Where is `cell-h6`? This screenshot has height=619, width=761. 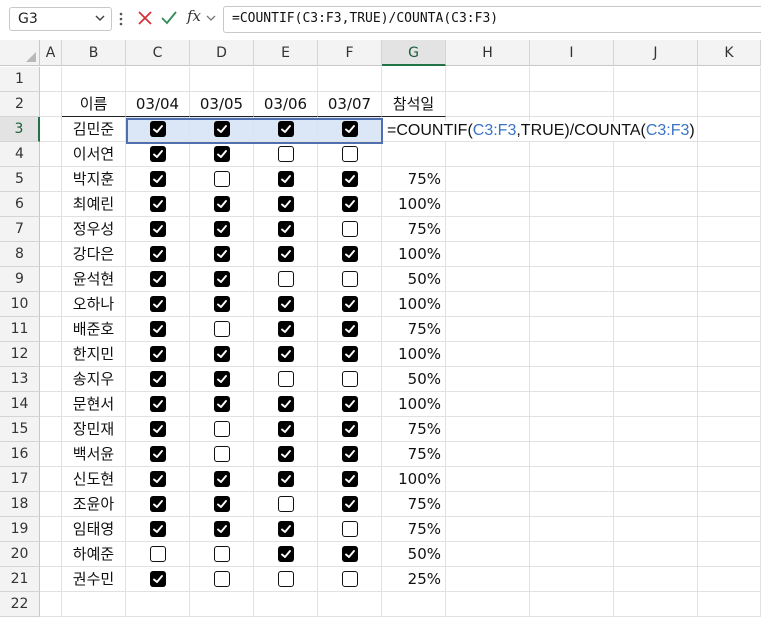
cell-h6 is located at coordinates (488, 204).